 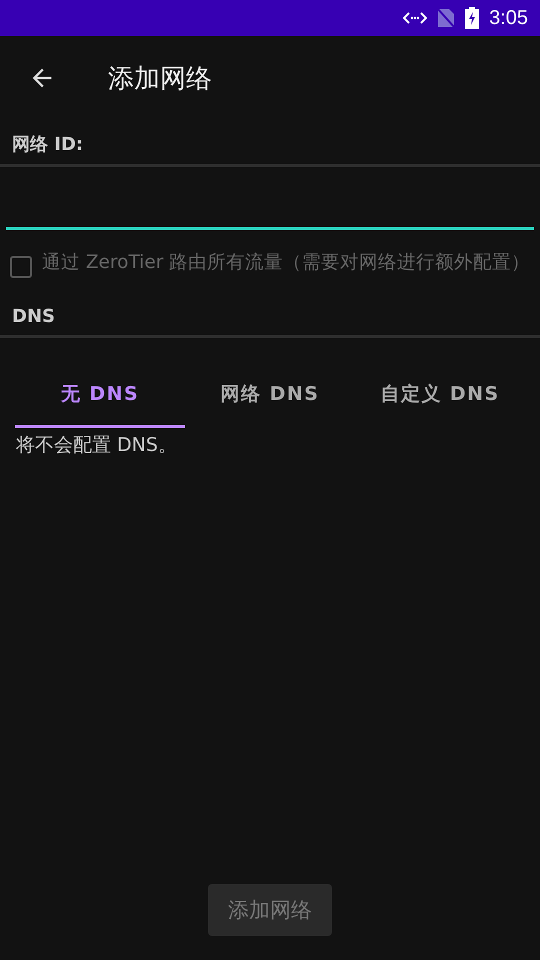 What do you see at coordinates (47, 145) in the screenshot?
I see `network-id-label: 网络 ID:` at bounding box center [47, 145].